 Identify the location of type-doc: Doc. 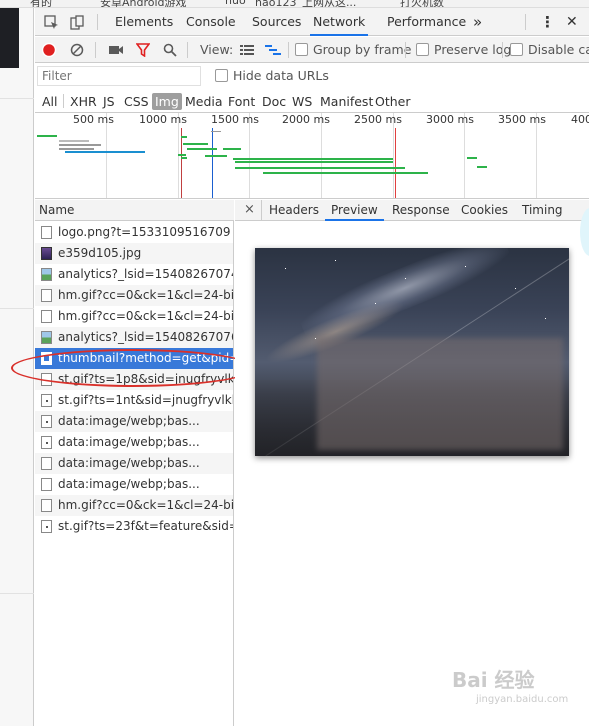
(274, 101).